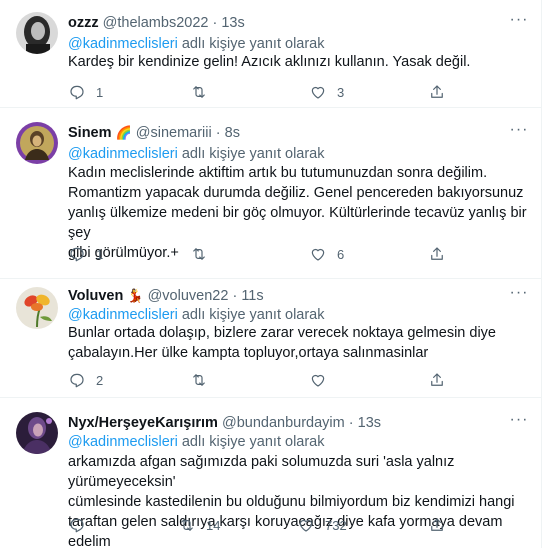  Describe the element at coordinates (232, 133) in the screenshot. I see `timestamp: 8s` at that location.